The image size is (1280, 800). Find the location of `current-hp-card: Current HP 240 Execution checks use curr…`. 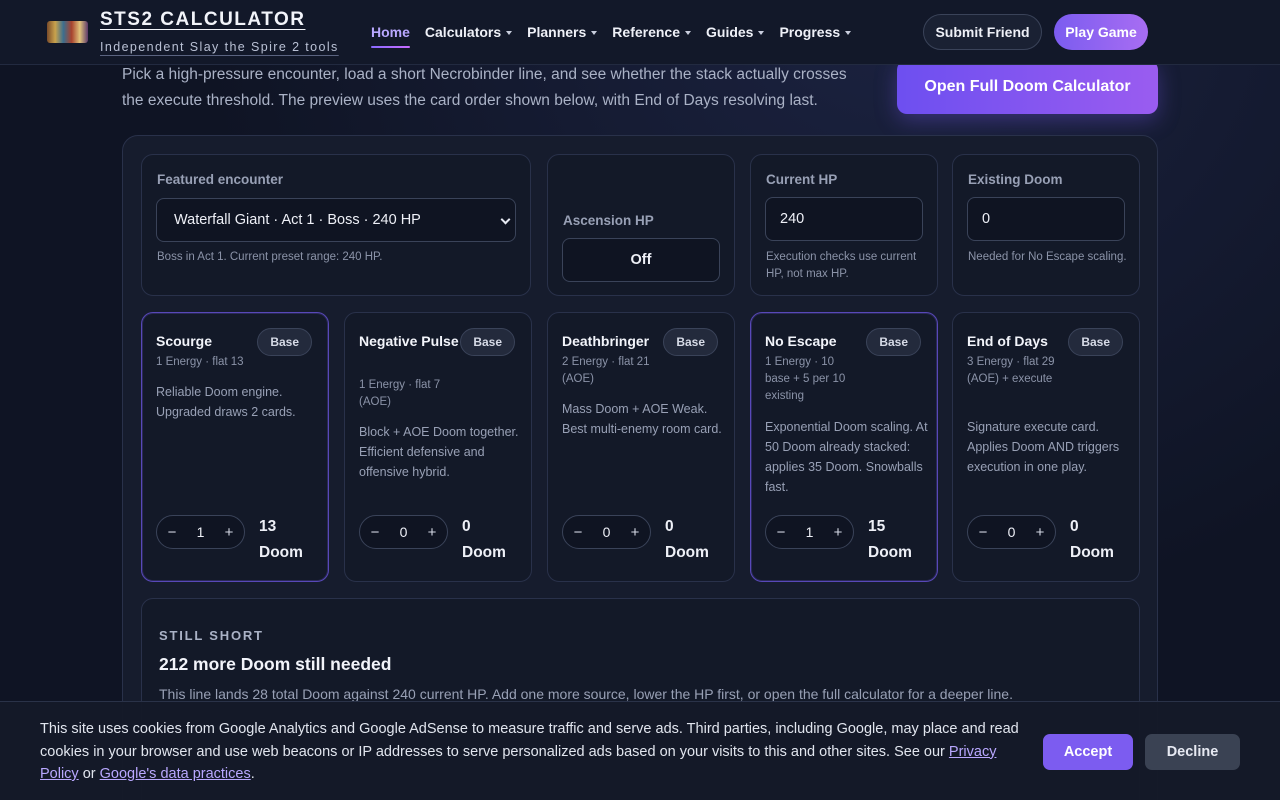

current-hp-card: Current HP 240 Execution checks use curr… is located at coordinates (844, 225).